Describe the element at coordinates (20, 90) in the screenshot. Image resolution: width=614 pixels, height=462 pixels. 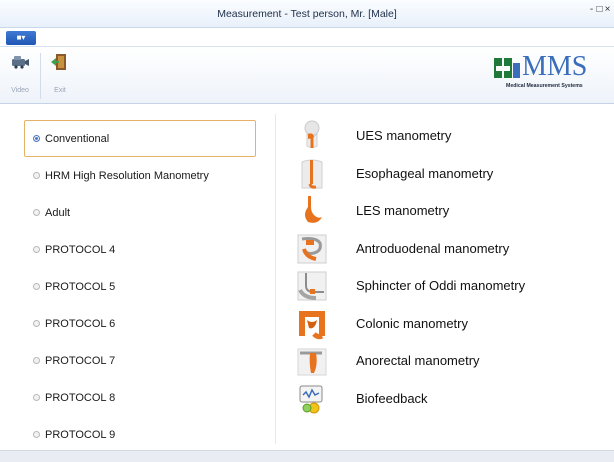
I see `video-button-label: Video` at that location.